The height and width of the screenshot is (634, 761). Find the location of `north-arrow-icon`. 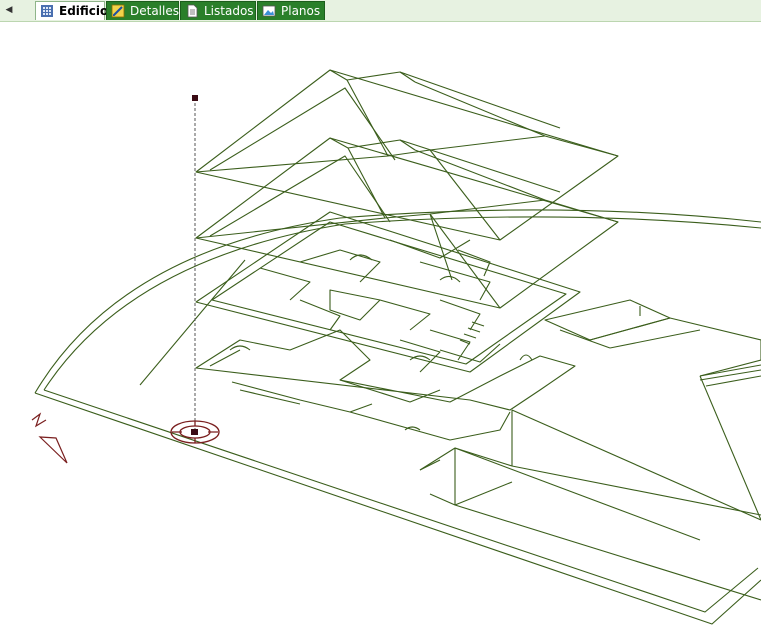

north-arrow-icon is located at coordinates (49, 438).